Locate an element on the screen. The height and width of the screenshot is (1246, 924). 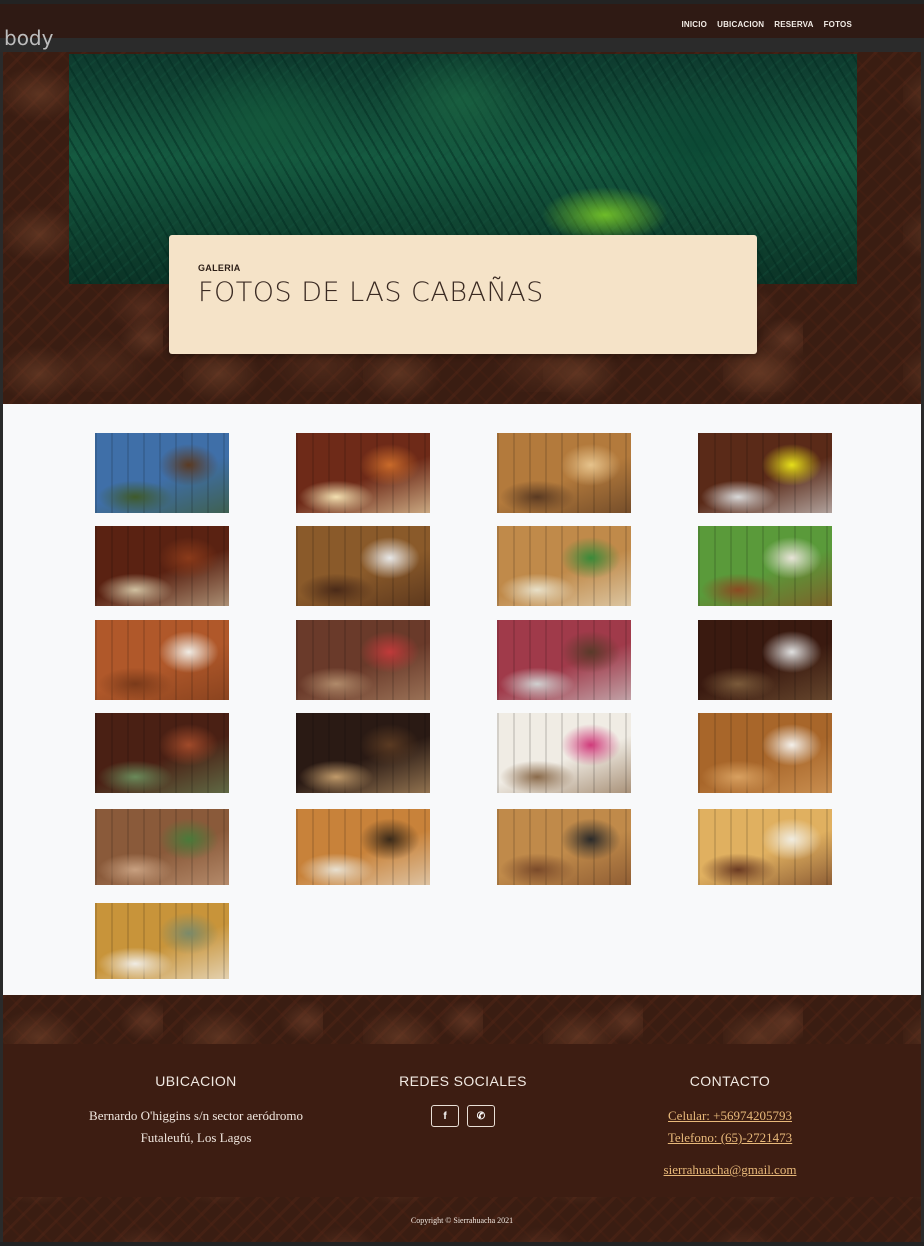
topbar-strip is located at coordinates (462, 45).